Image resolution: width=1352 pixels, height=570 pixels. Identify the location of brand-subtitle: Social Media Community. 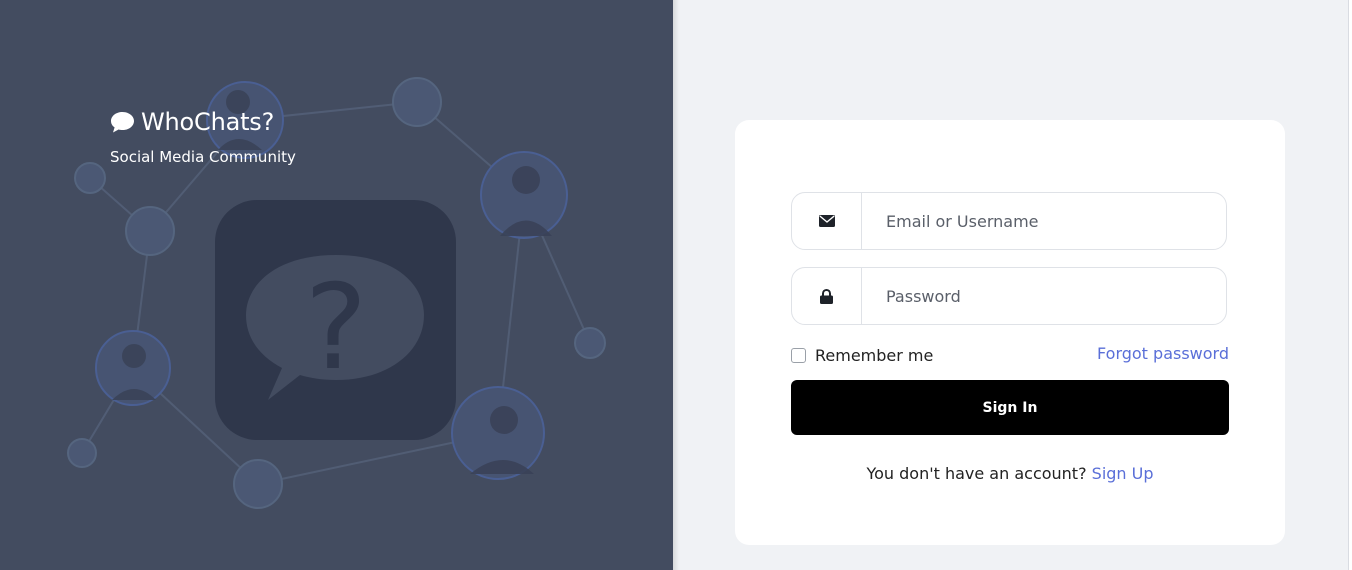
(203, 157).